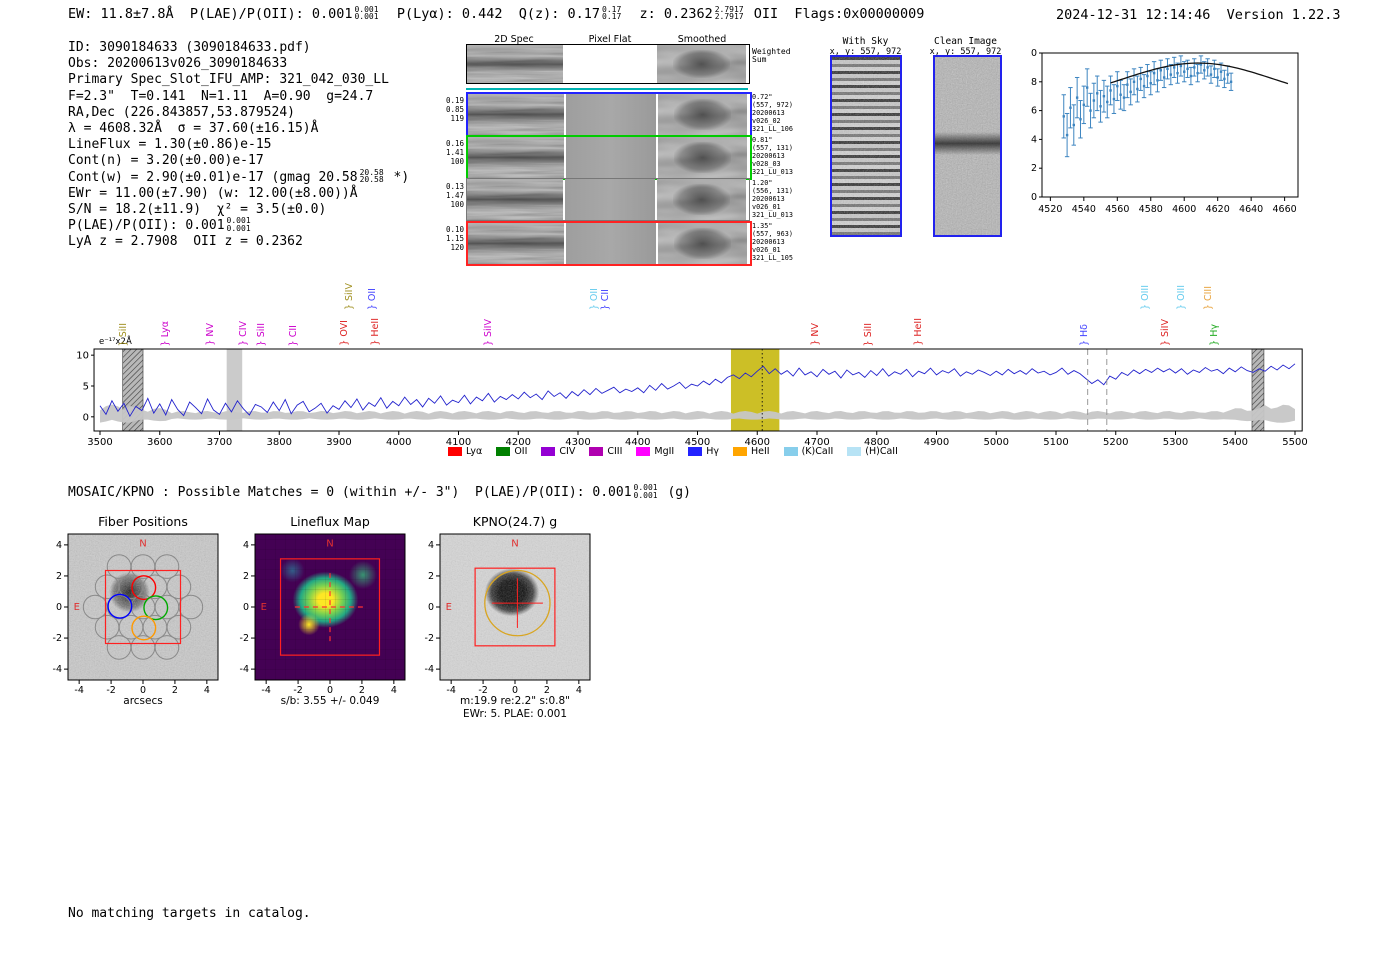 The height and width of the screenshot is (953, 1400). What do you see at coordinates (1218, 209) in the screenshot?
I see `tick-label: 4620` at bounding box center [1218, 209].